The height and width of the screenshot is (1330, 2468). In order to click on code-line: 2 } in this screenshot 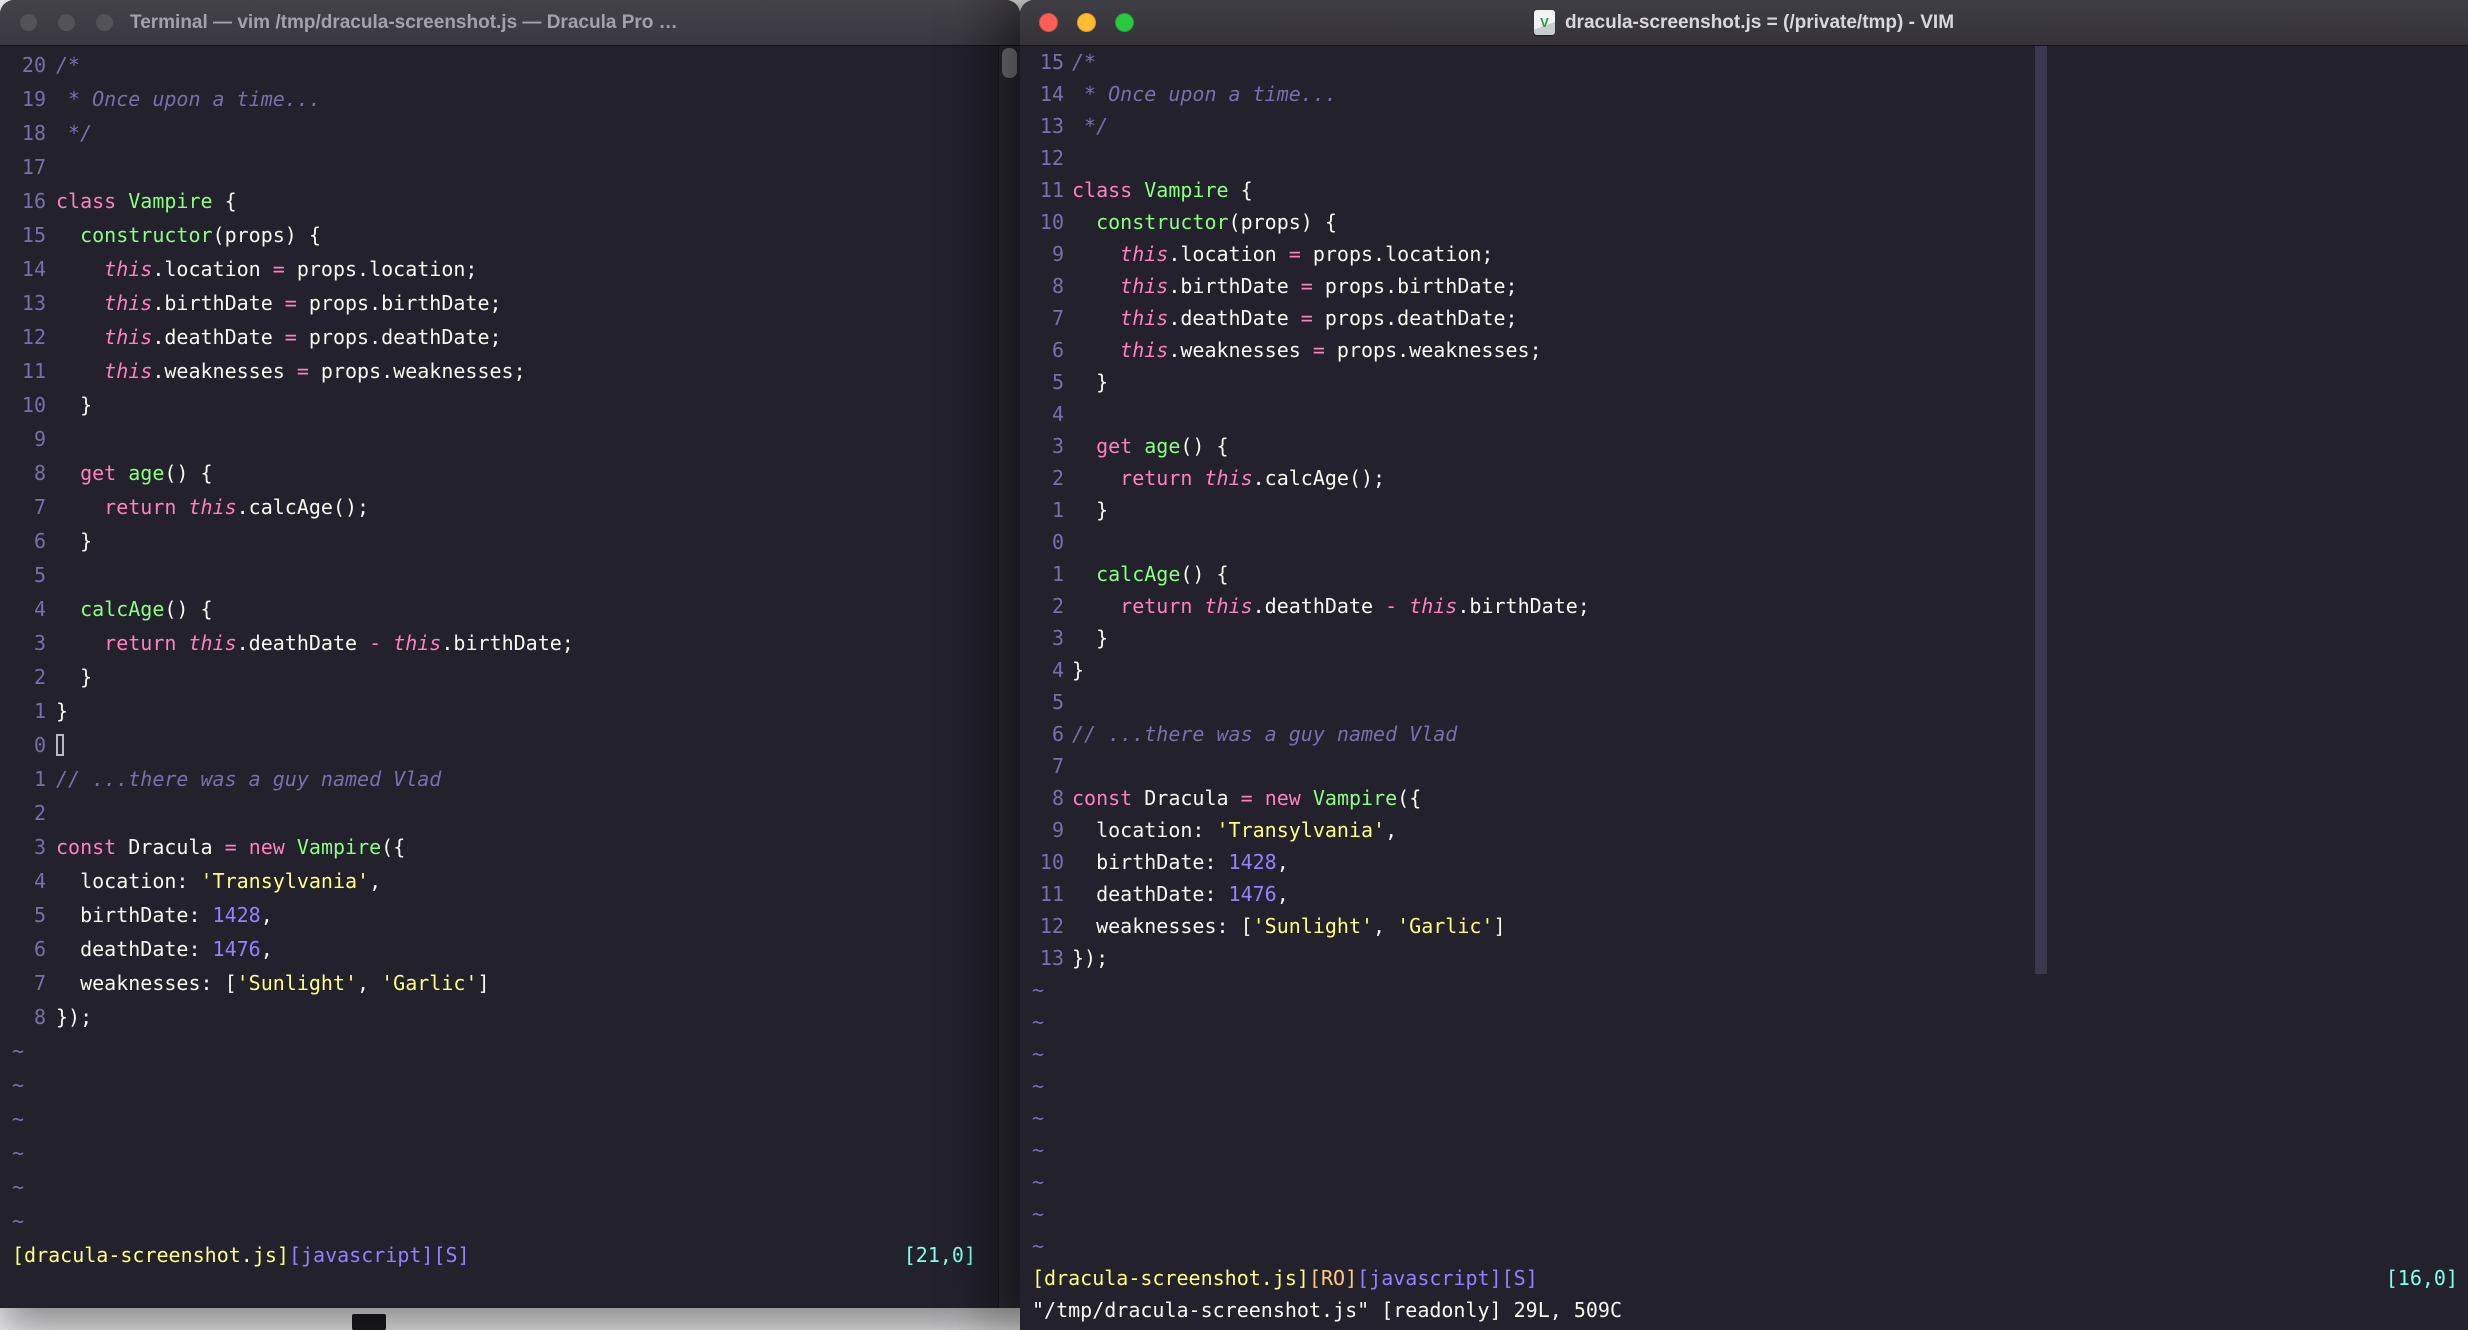, I will do `click(510, 677)`.